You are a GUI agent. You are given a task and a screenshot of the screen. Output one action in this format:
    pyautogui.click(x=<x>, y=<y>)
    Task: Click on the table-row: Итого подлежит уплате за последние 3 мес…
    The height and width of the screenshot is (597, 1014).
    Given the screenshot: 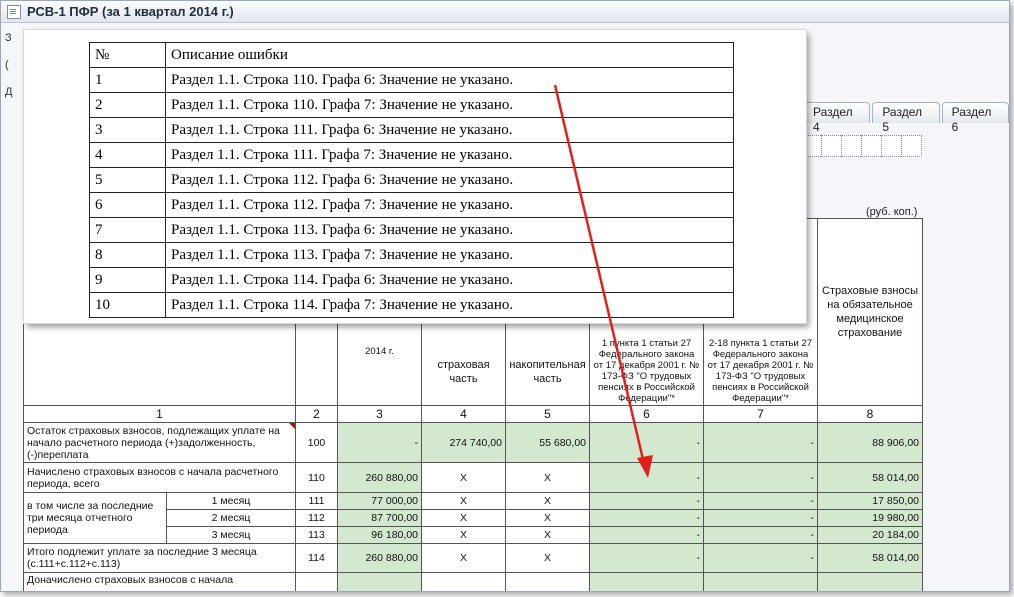 What is the action you would take?
    pyautogui.click(x=473, y=558)
    